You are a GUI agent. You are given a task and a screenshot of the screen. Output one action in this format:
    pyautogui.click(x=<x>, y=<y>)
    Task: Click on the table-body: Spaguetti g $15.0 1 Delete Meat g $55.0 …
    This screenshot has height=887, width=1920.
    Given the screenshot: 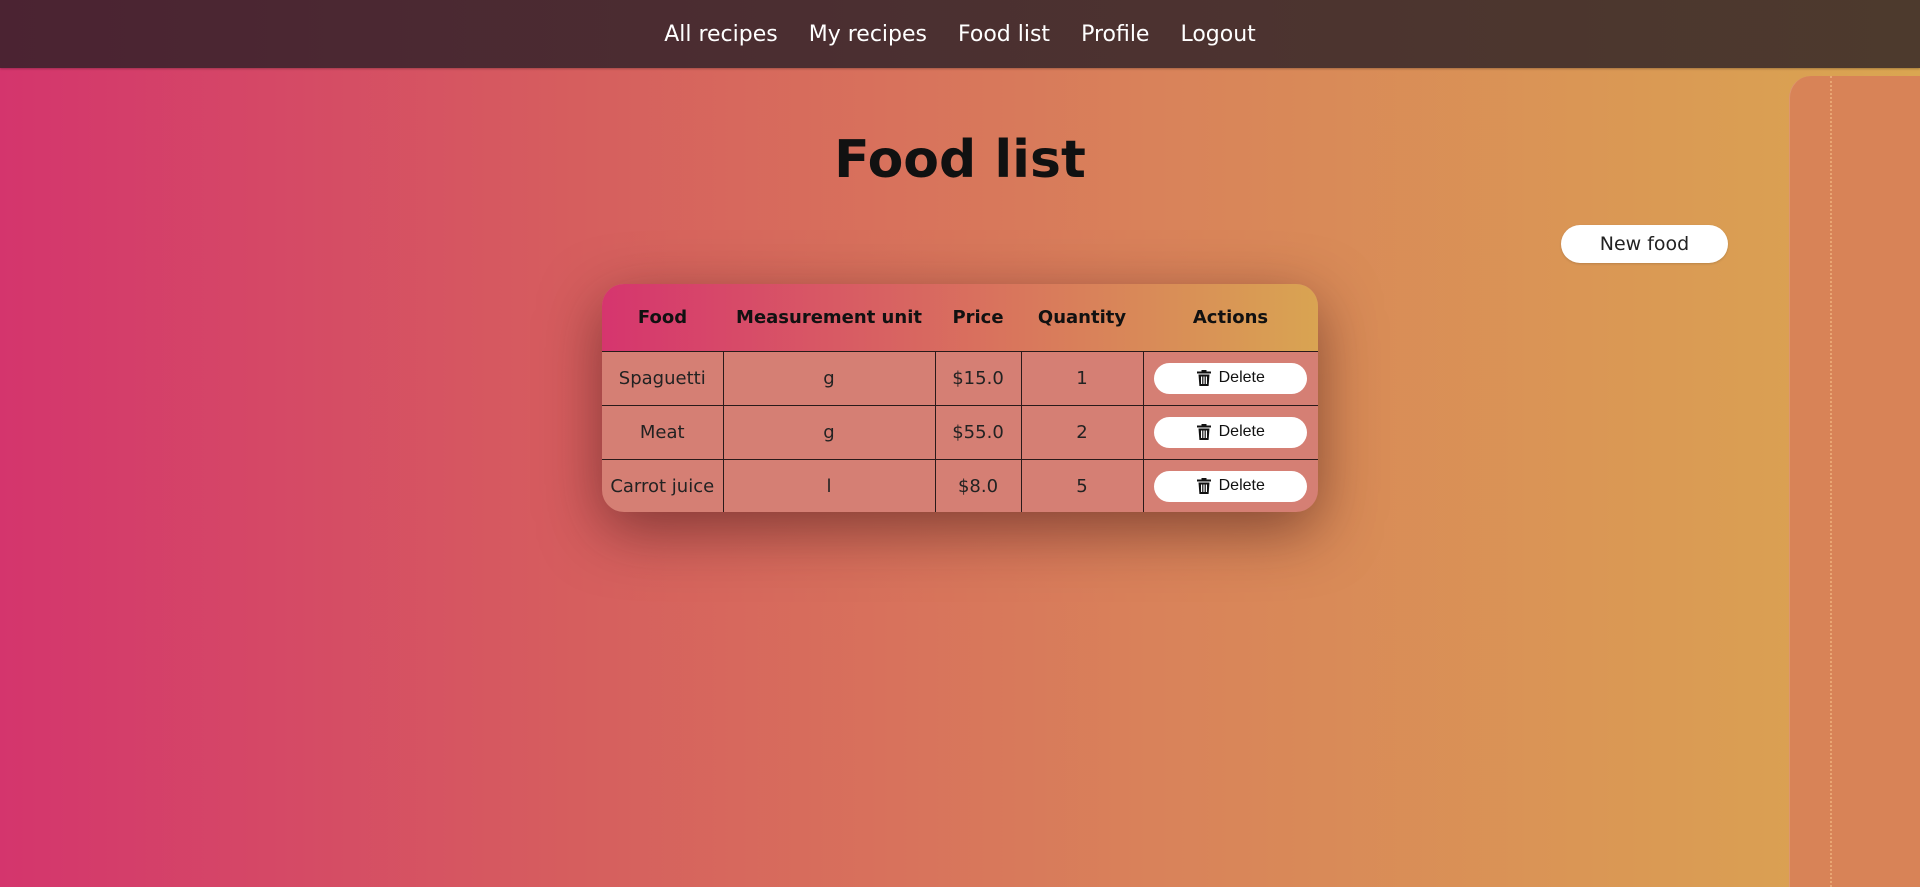 What is the action you would take?
    pyautogui.click(x=960, y=431)
    